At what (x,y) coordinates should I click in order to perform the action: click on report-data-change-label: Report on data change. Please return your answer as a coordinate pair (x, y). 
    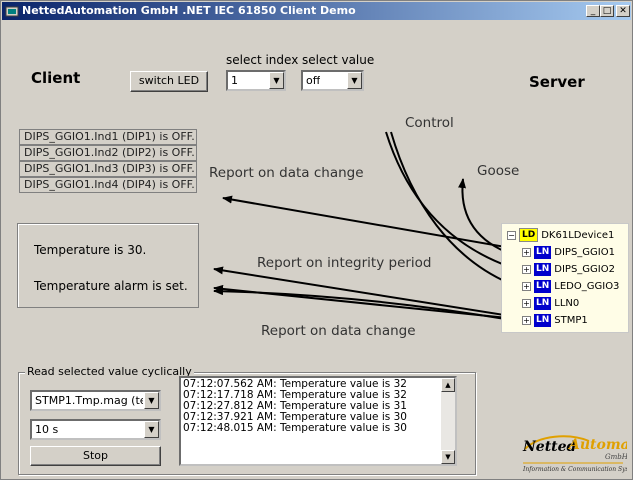
    Looking at the image, I should click on (286, 173).